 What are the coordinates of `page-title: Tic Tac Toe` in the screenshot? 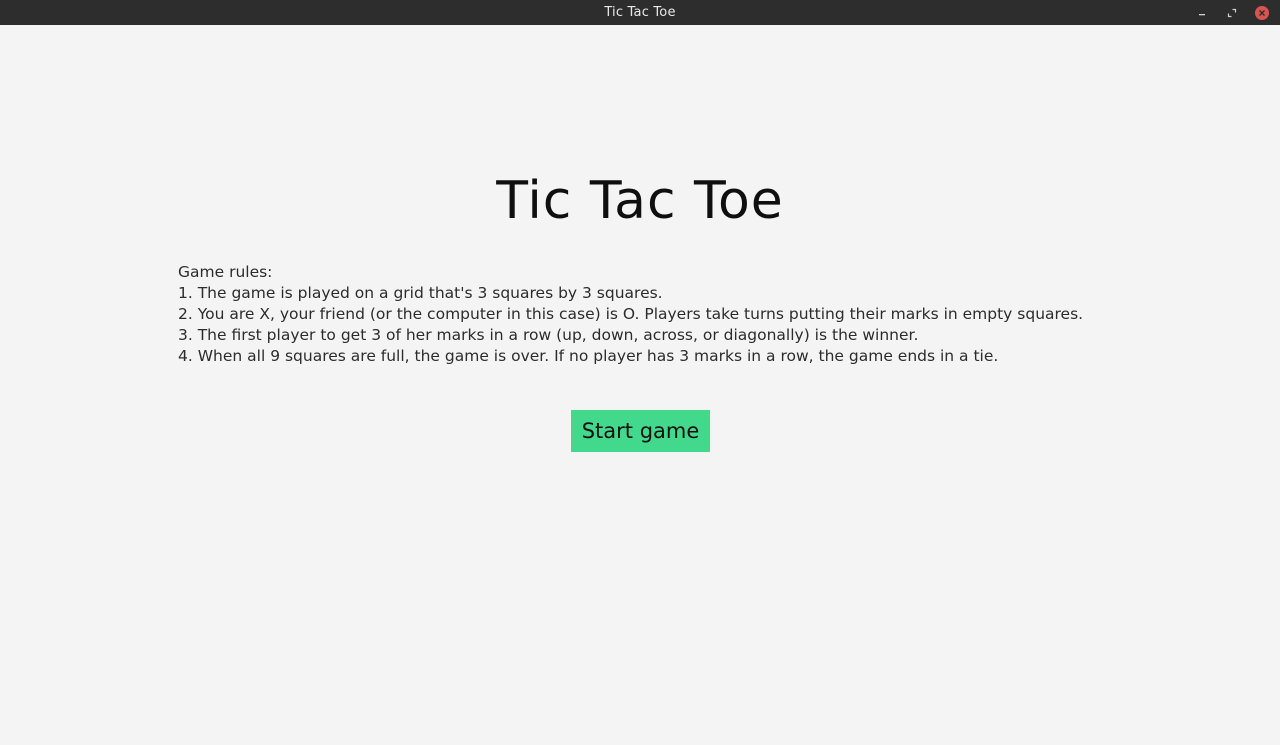 It's located at (640, 201).